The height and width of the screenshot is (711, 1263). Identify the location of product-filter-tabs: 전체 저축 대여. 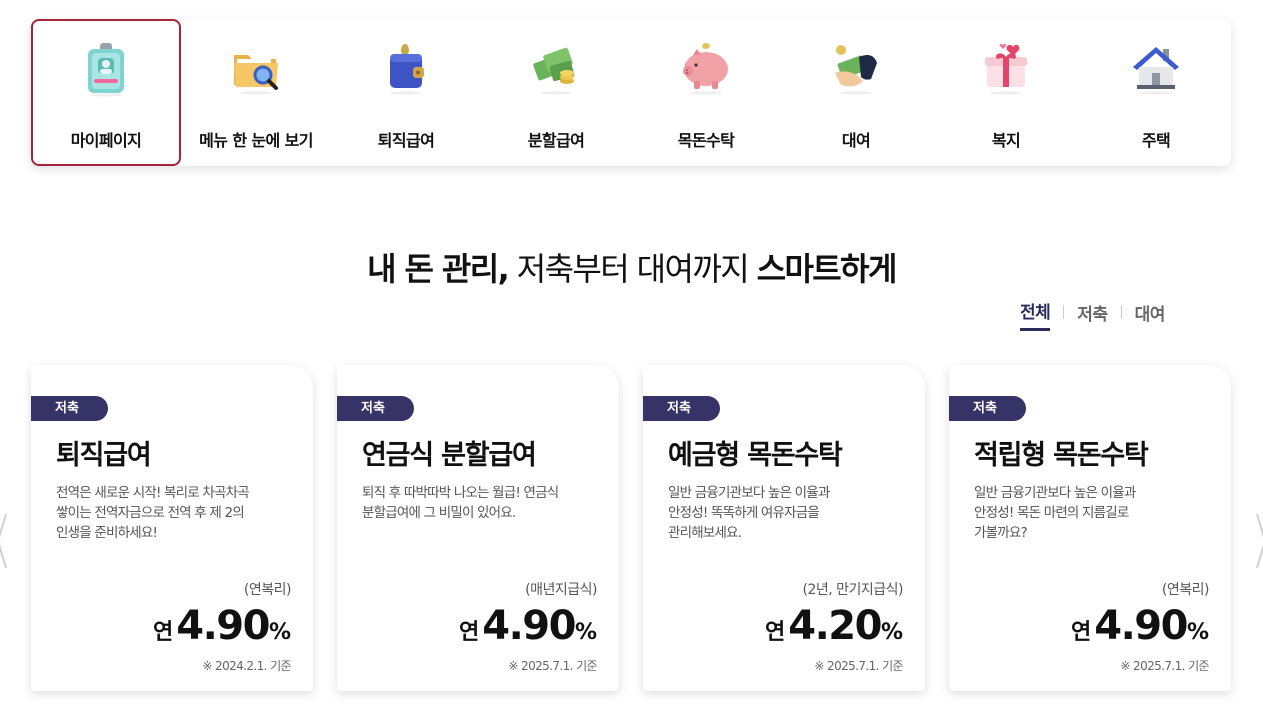
(1092, 314).